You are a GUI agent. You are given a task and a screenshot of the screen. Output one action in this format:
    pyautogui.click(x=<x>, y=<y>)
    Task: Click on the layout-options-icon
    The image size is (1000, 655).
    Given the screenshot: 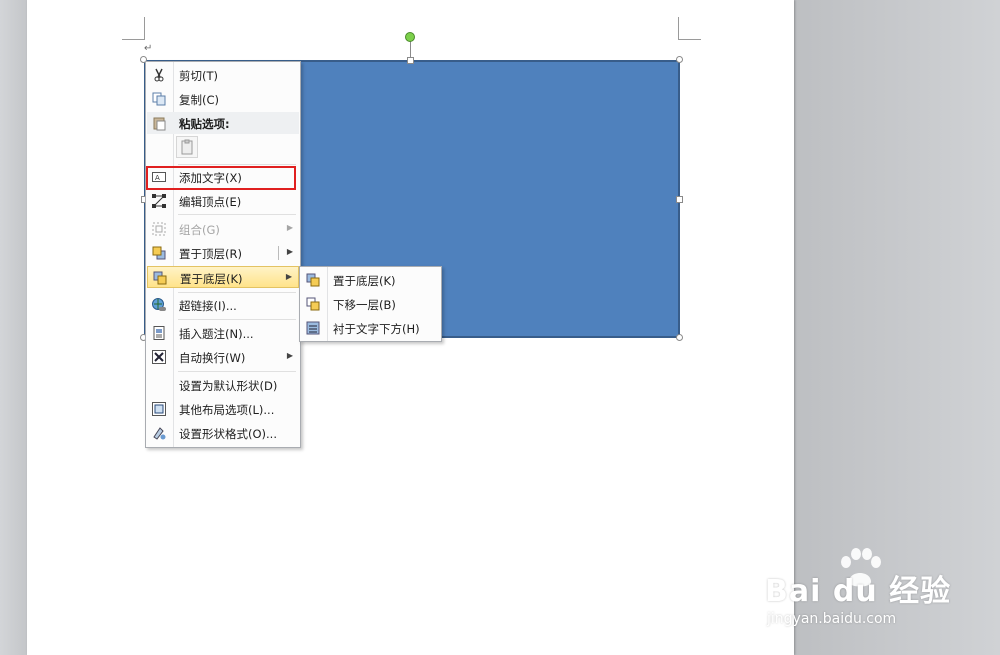 What is the action you would take?
    pyautogui.click(x=159, y=409)
    